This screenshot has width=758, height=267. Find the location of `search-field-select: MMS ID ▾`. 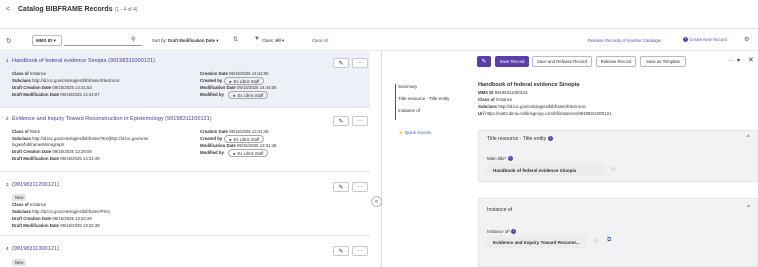

search-field-select: MMS ID ▾ is located at coordinates (47, 40).